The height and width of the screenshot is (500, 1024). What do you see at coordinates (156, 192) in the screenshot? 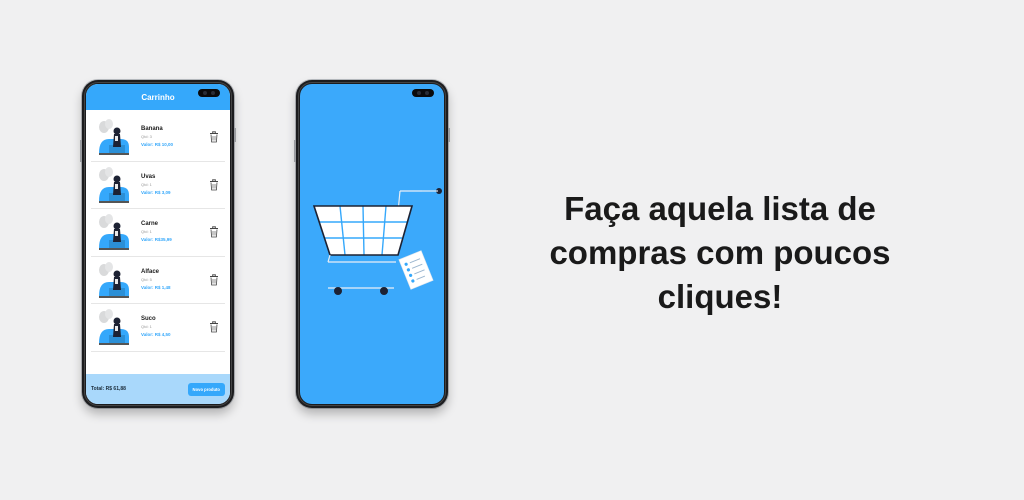
I see `product-value: Valor: R$ 3,09` at bounding box center [156, 192].